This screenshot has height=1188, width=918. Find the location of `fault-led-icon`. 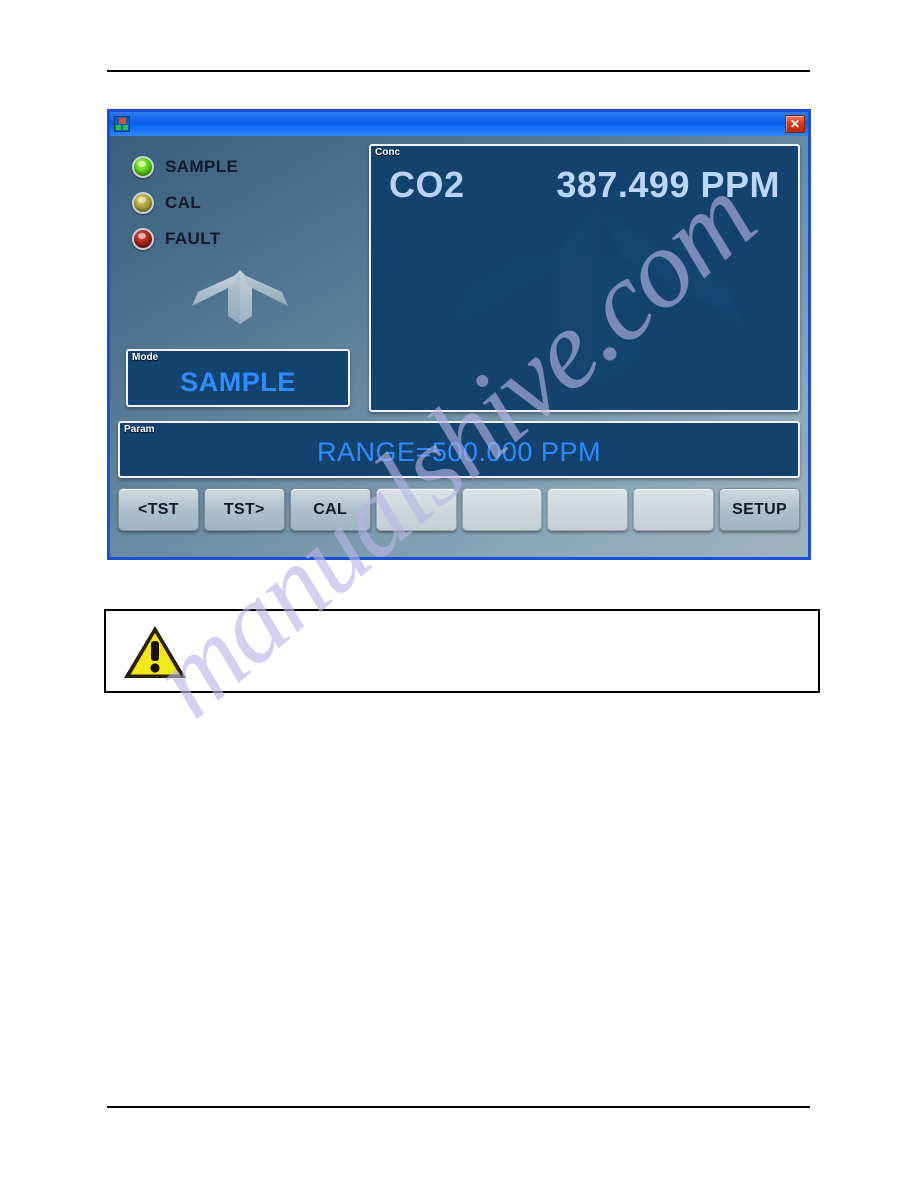

fault-led-icon is located at coordinates (143, 239).